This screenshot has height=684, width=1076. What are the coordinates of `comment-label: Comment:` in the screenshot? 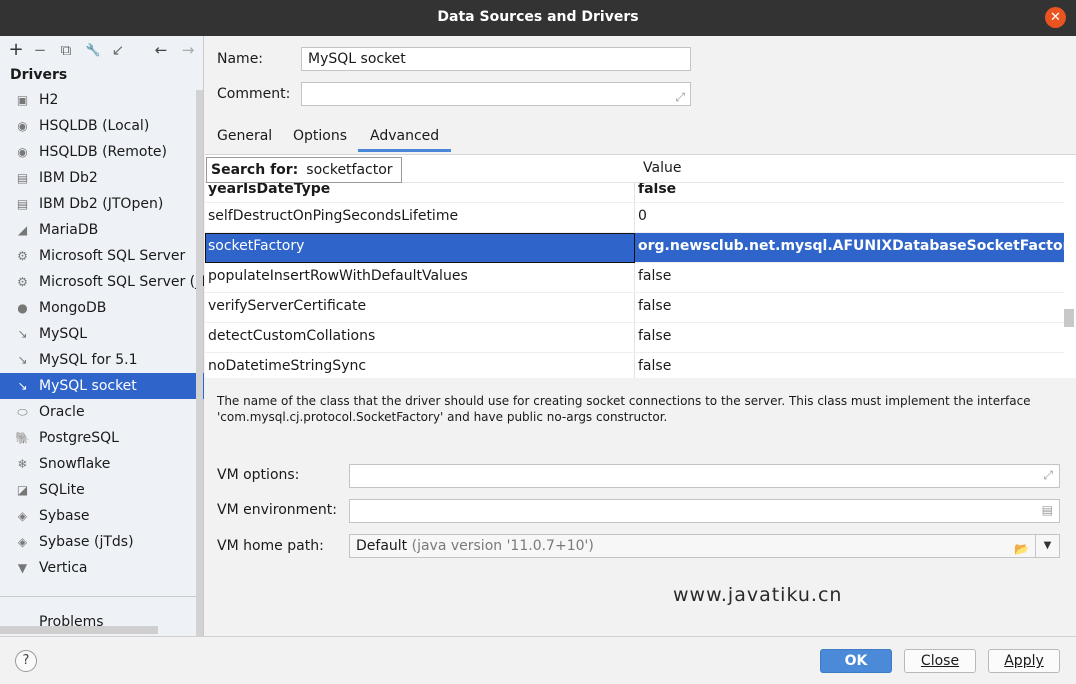 It's located at (254, 94).